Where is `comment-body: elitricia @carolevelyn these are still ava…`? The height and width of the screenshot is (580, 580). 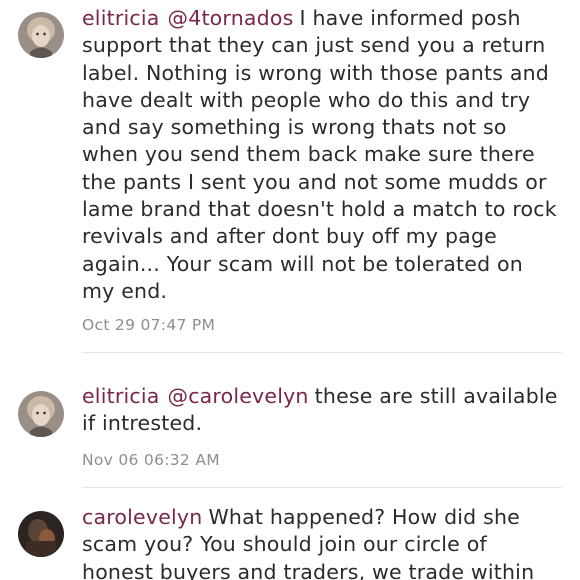 comment-body: elitricia @carolevelyn these are still ava… is located at coordinates (322, 410).